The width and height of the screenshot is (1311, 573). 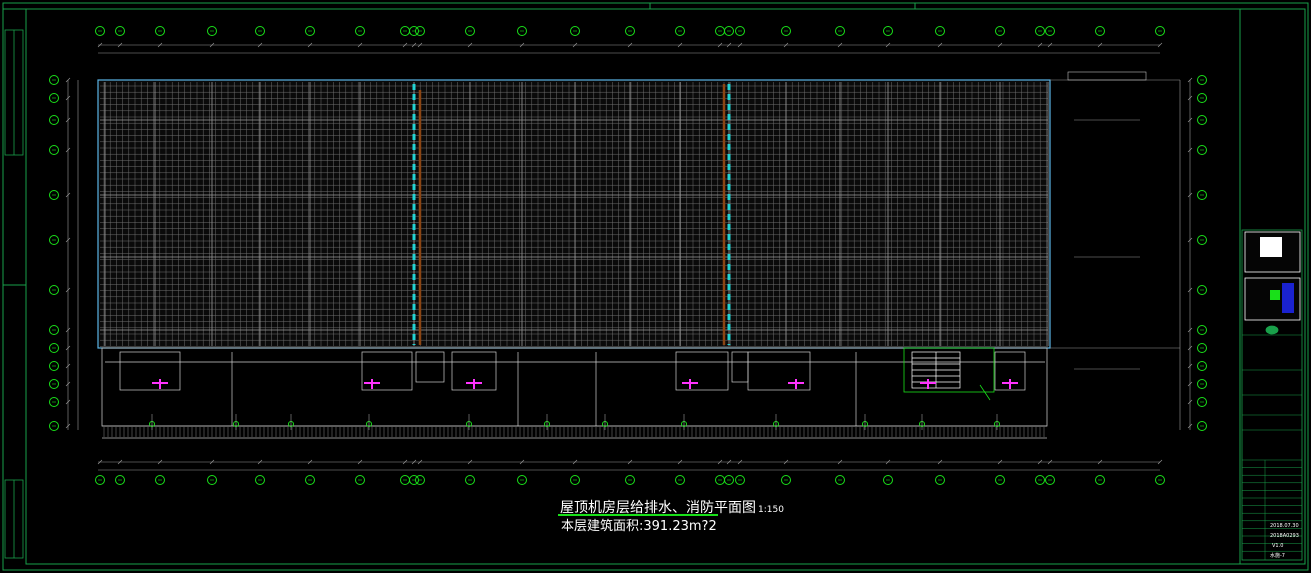 I want to click on title-block-project-no: 2018A0293, so click(x=1284, y=536).